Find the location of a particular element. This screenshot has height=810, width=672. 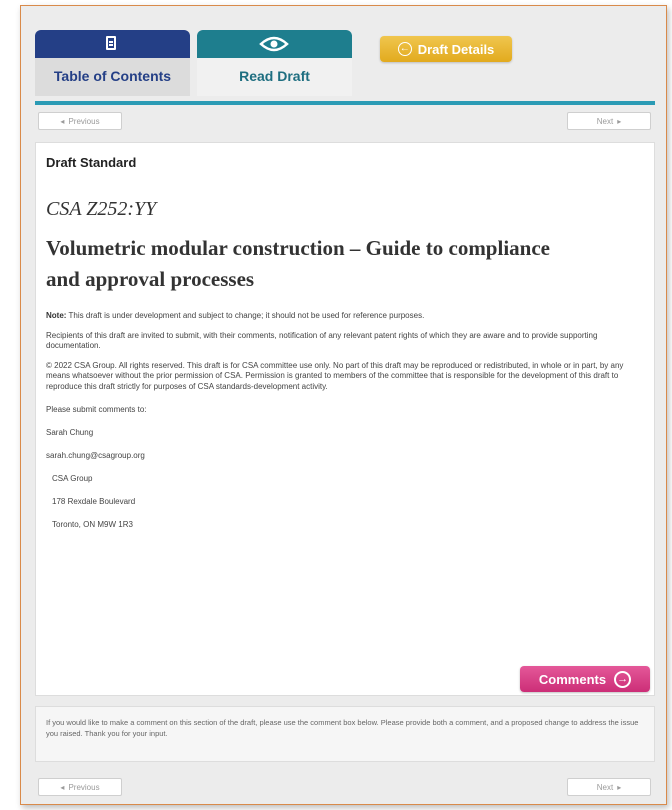

next-label-bottom: Next is located at coordinates (605, 787).